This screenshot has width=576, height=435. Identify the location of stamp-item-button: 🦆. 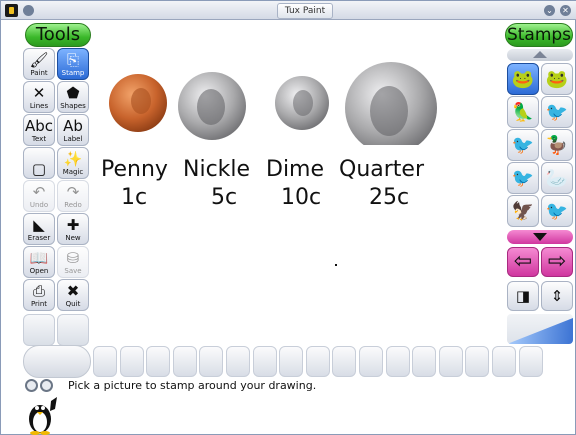
(557, 145).